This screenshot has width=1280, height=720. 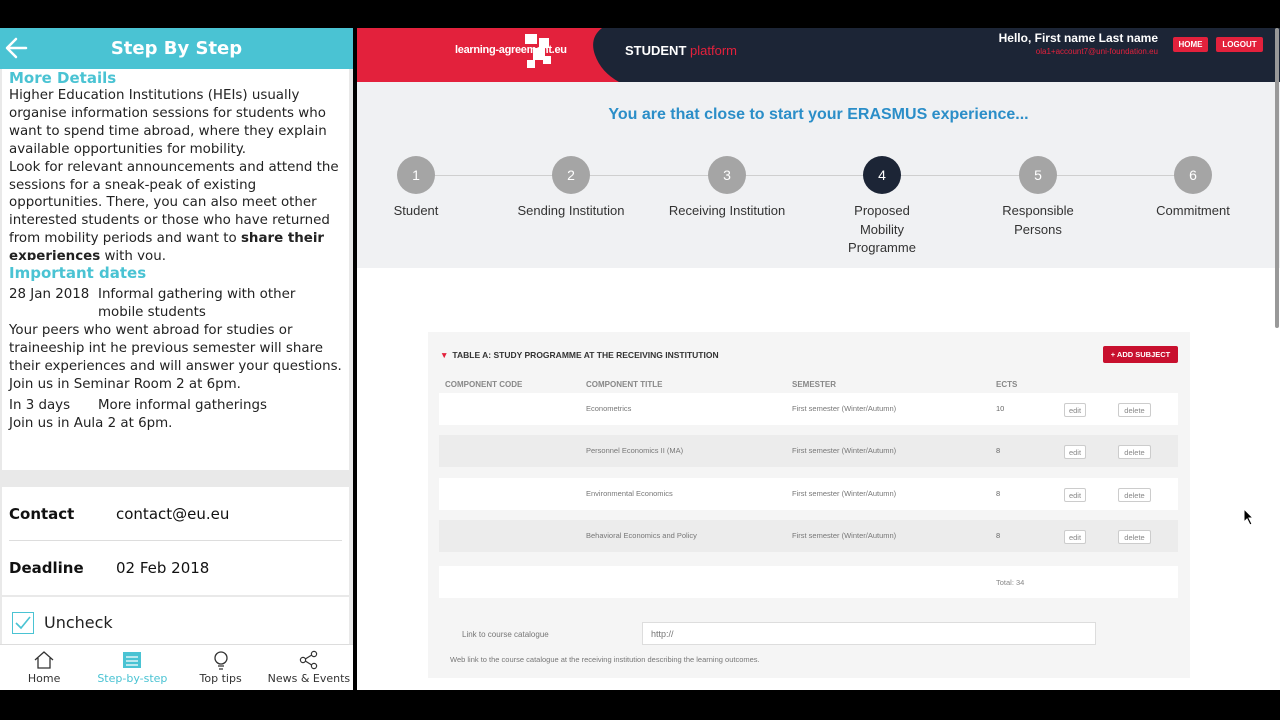 I want to click on step-1: 1 Student, so click(x=421, y=188).